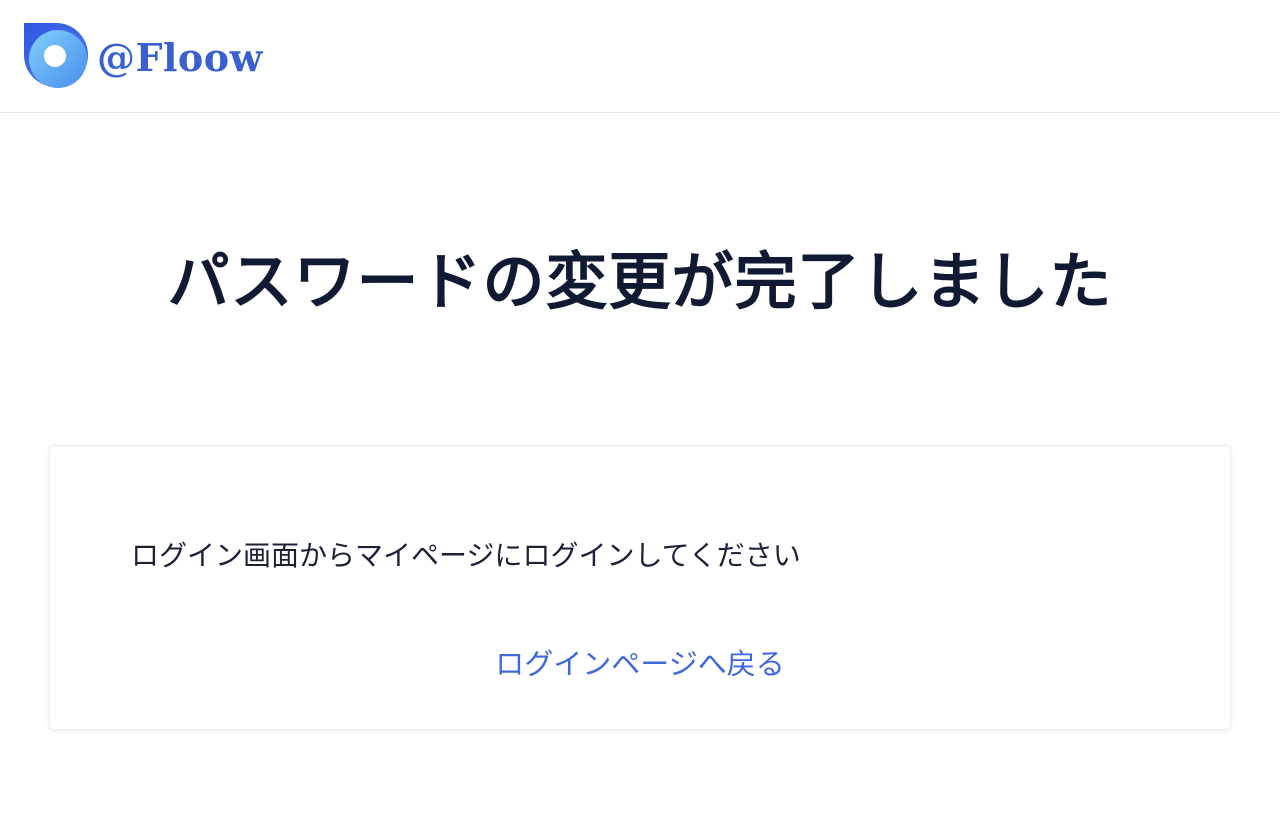 The height and width of the screenshot is (820, 1280). I want to click on back-to-login-link: ログインページへ戻る, so click(640, 664).